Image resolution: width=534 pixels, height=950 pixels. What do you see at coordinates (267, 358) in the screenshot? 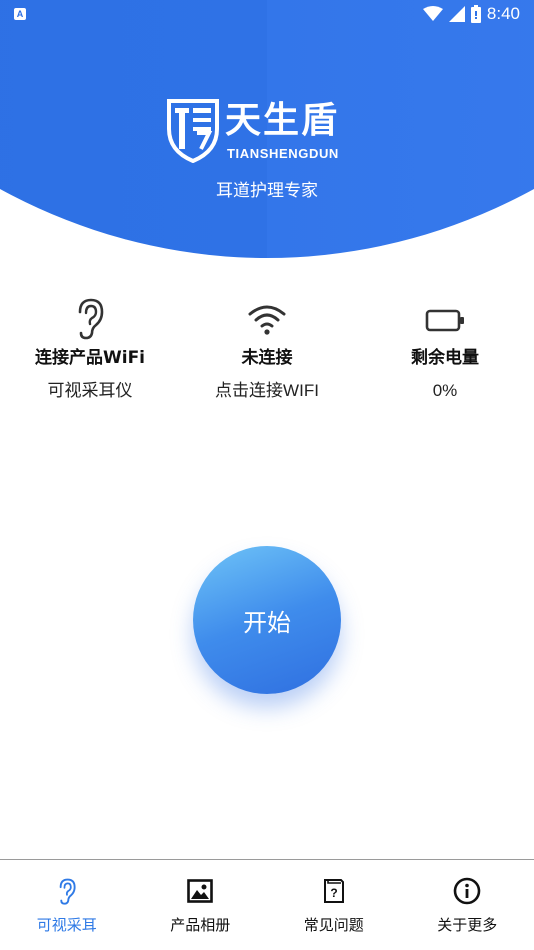
I see `info-title: 未连接` at bounding box center [267, 358].